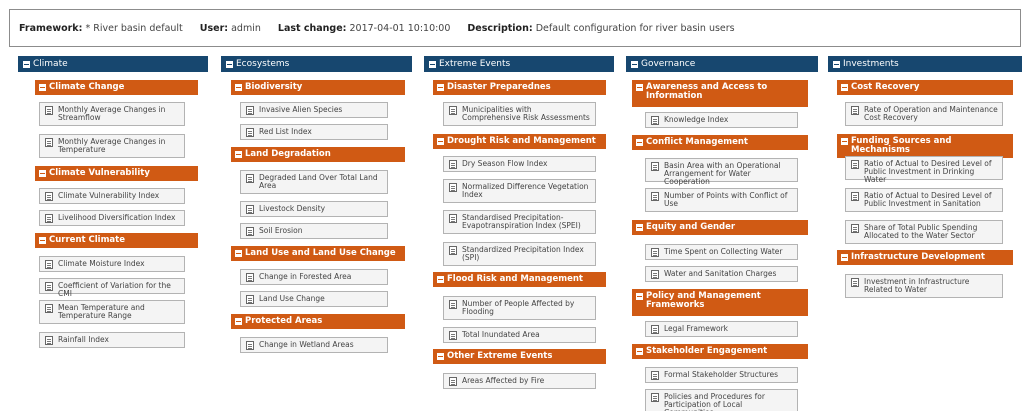  I want to click on indicator-item: Knowledge Index, so click(721, 120).